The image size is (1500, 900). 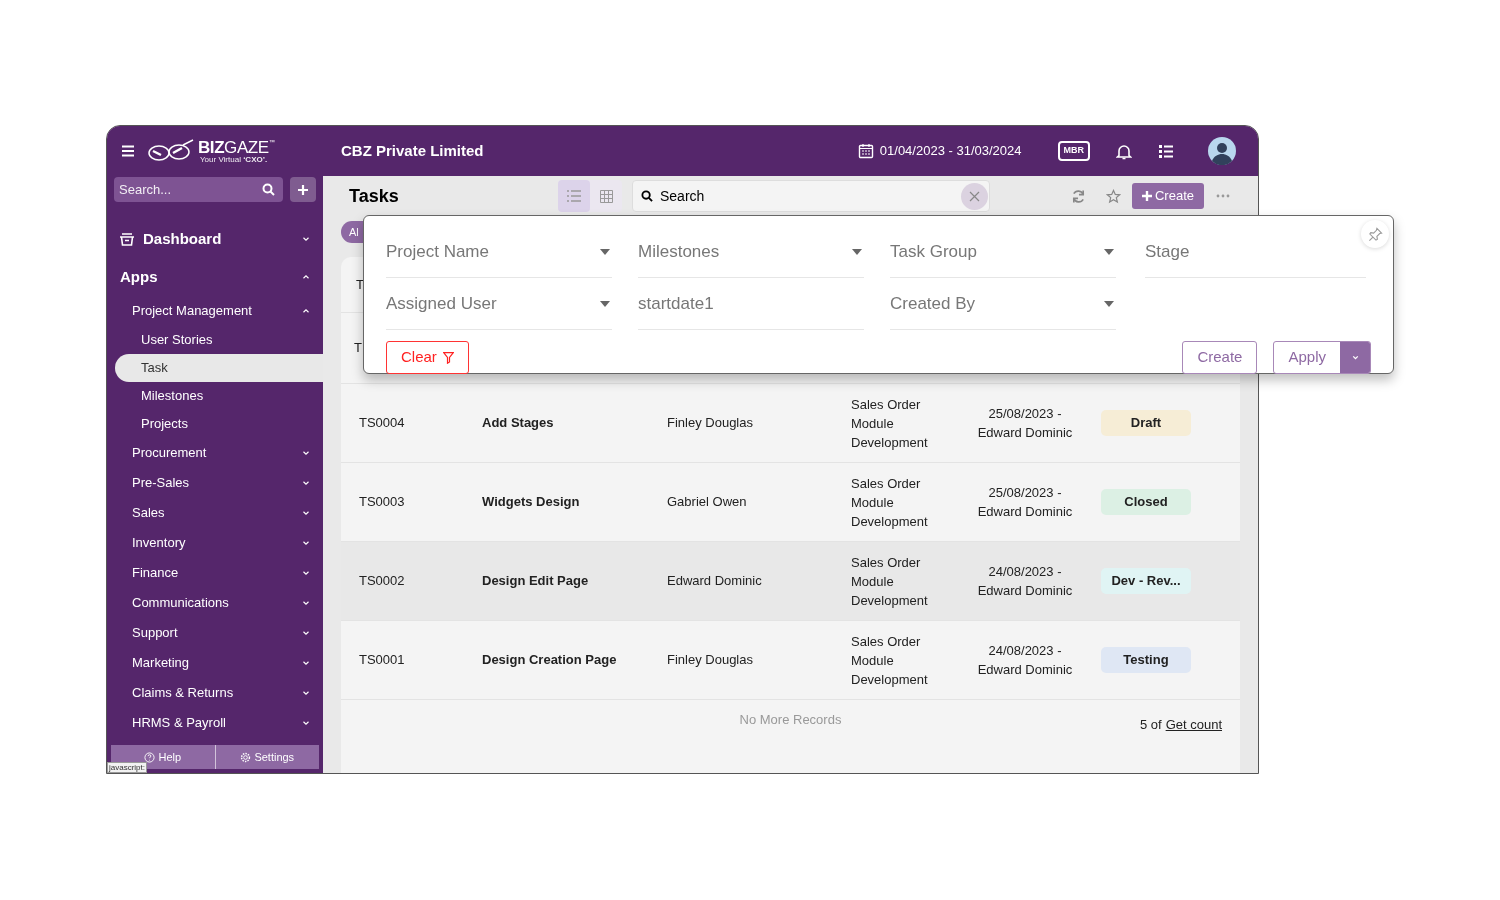 What do you see at coordinates (574, 660) in the screenshot?
I see `task-title: Design Creation Page` at bounding box center [574, 660].